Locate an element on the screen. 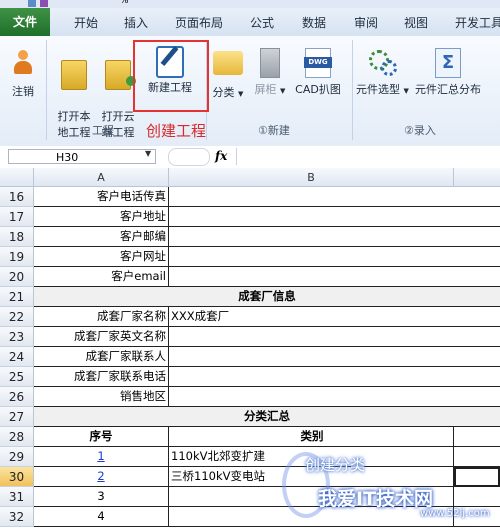  row-header: 29 is located at coordinates (17, 457).